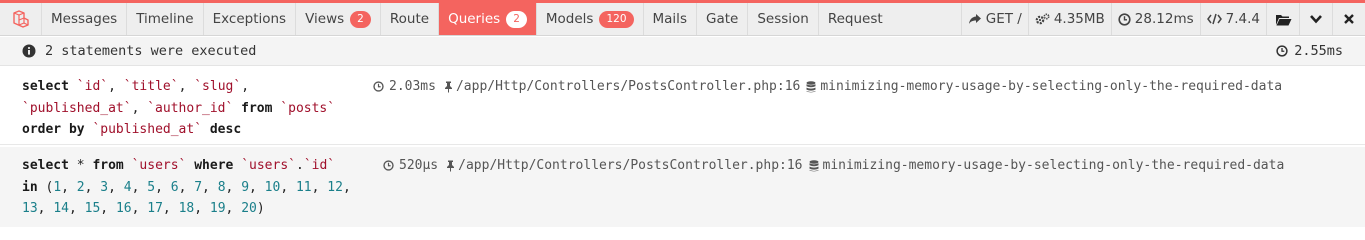 The height and width of the screenshot is (240, 1365). Describe the element at coordinates (57, 187) in the screenshot. I see `sql-number: 1` at that location.